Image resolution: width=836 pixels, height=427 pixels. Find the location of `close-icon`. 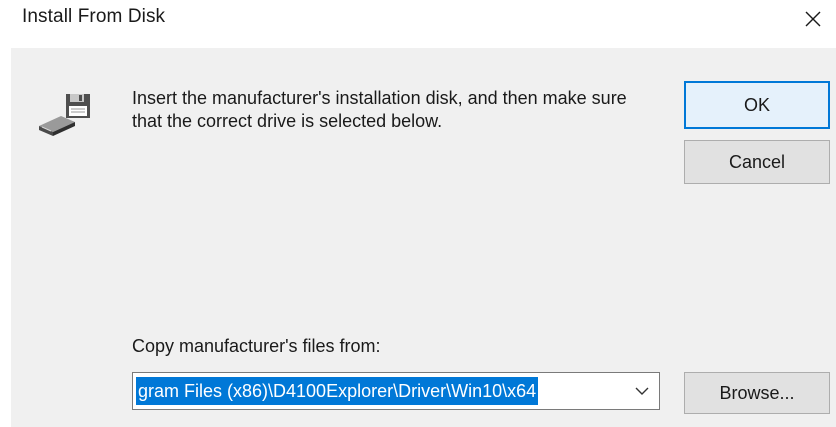

close-icon is located at coordinates (813, 19).